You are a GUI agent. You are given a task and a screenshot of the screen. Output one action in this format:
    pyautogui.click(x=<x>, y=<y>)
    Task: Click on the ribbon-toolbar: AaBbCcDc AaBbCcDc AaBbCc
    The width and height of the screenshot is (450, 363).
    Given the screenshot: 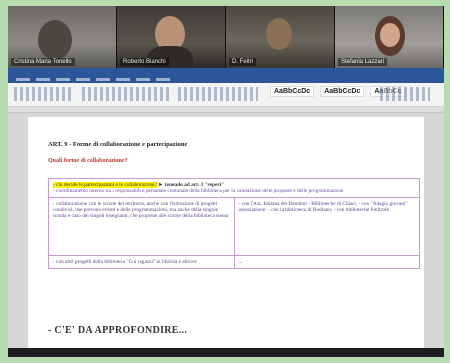 What is the action you would take?
    pyautogui.click(x=226, y=95)
    